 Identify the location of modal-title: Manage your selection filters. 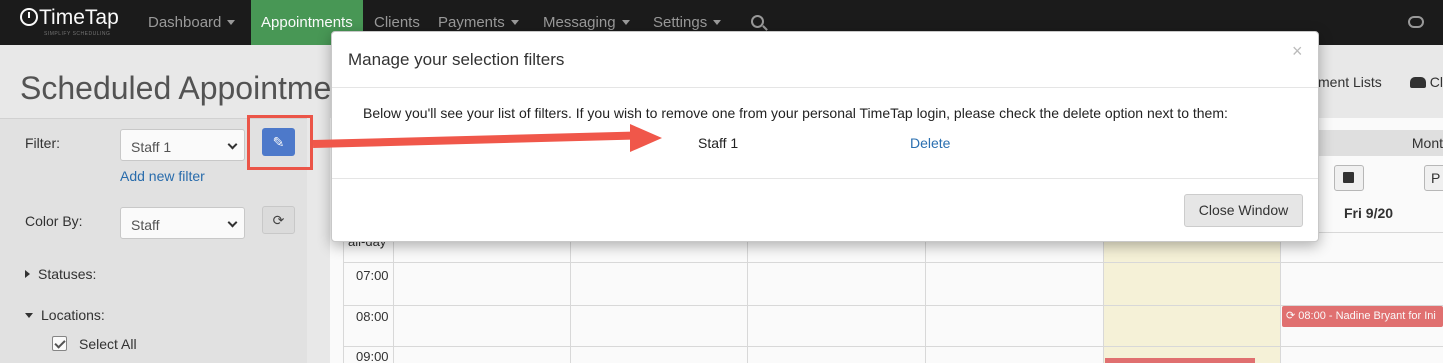
(456, 59).